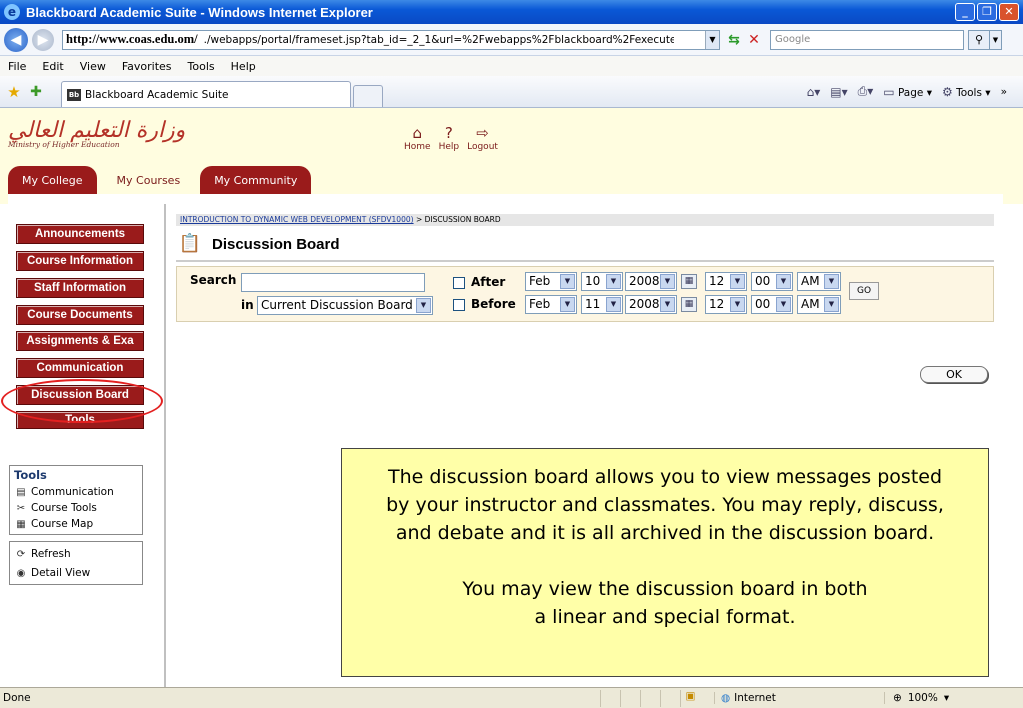 The image size is (1023, 708). I want to click on before-day-select: 11 ▼, so click(602, 304).